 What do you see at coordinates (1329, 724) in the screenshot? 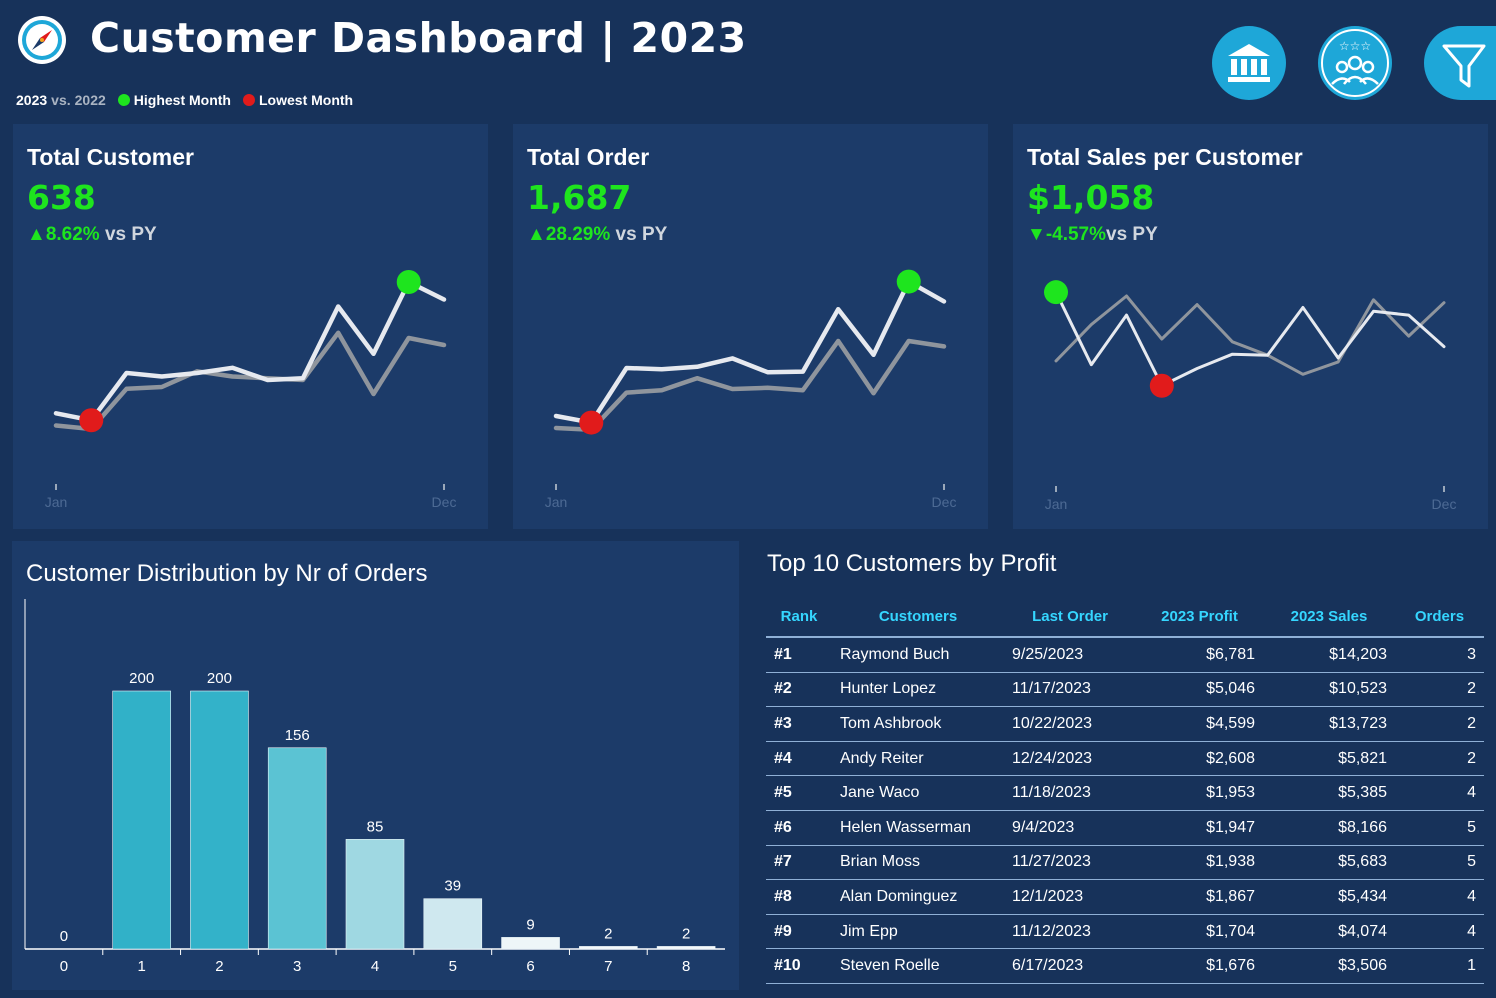
I see `customer-sales: $13,723` at bounding box center [1329, 724].